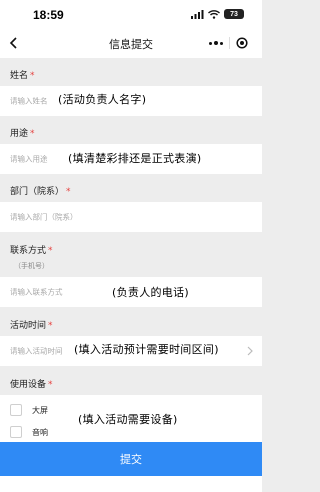 The height and width of the screenshot is (492, 320). Describe the element at coordinates (44, 217) in the screenshot. I see `department-placeholder: 请输入部门（院系）` at that location.